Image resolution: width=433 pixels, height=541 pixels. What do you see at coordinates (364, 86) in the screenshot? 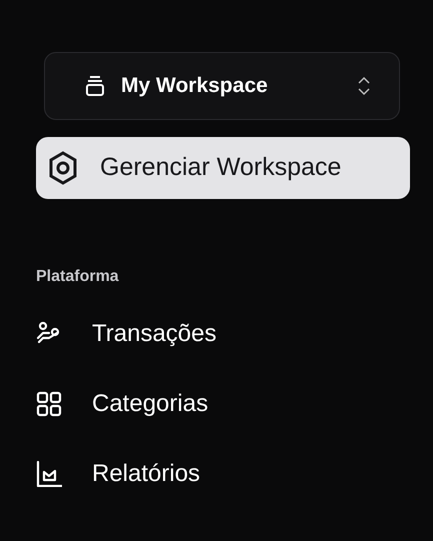
I see `chevron-up-down-icon` at bounding box center [364, 86].